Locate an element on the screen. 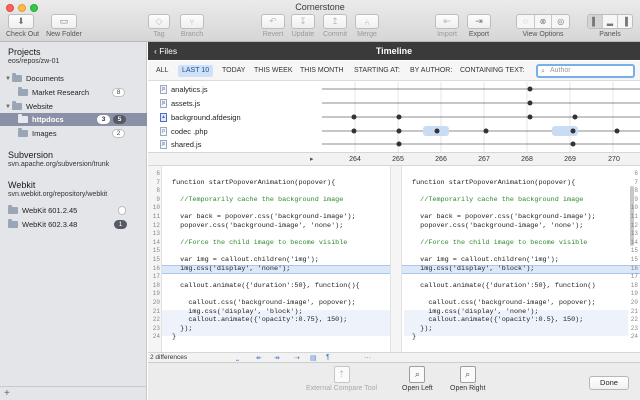  revision-number: 265 is located at coordinates (398, 159).